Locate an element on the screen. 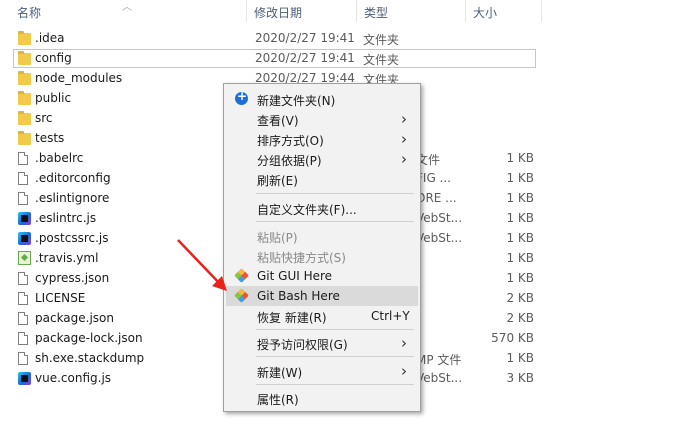 This screenshot has height=435, width=692. annotation-arrow-icon is located at coordinates (202, 265).